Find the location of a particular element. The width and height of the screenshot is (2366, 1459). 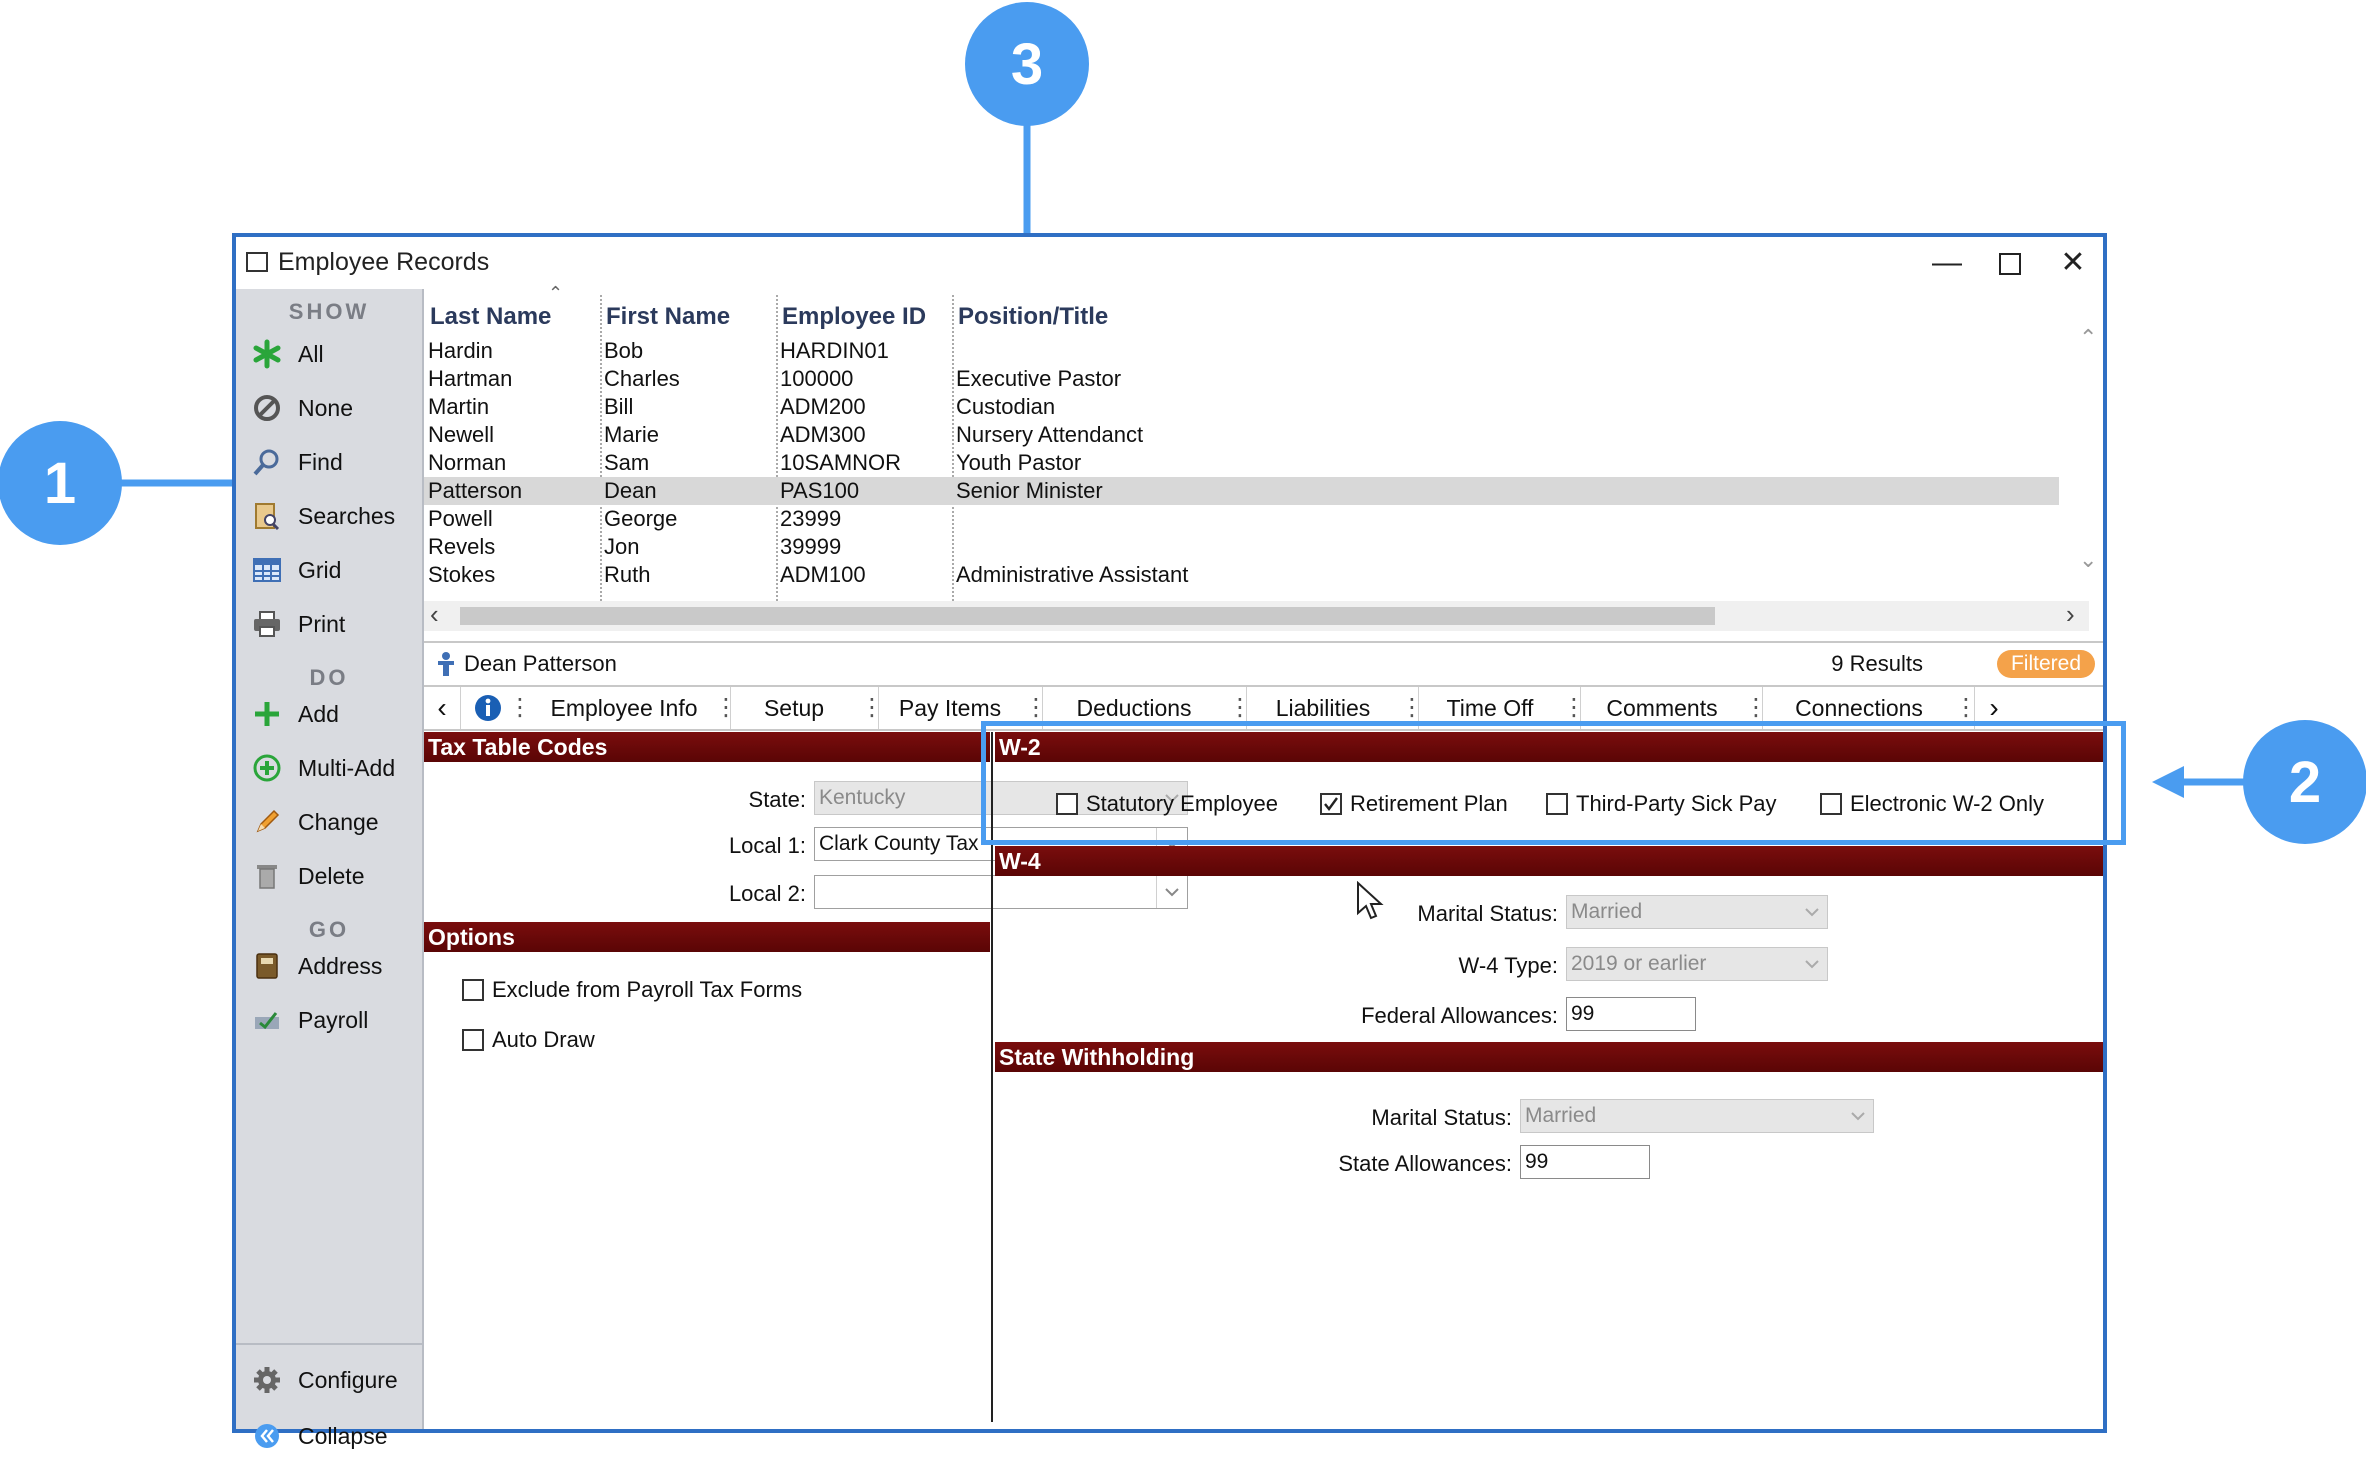

auto-draw-checkbox: Auto Draw is located at coordinates (528, 1040).